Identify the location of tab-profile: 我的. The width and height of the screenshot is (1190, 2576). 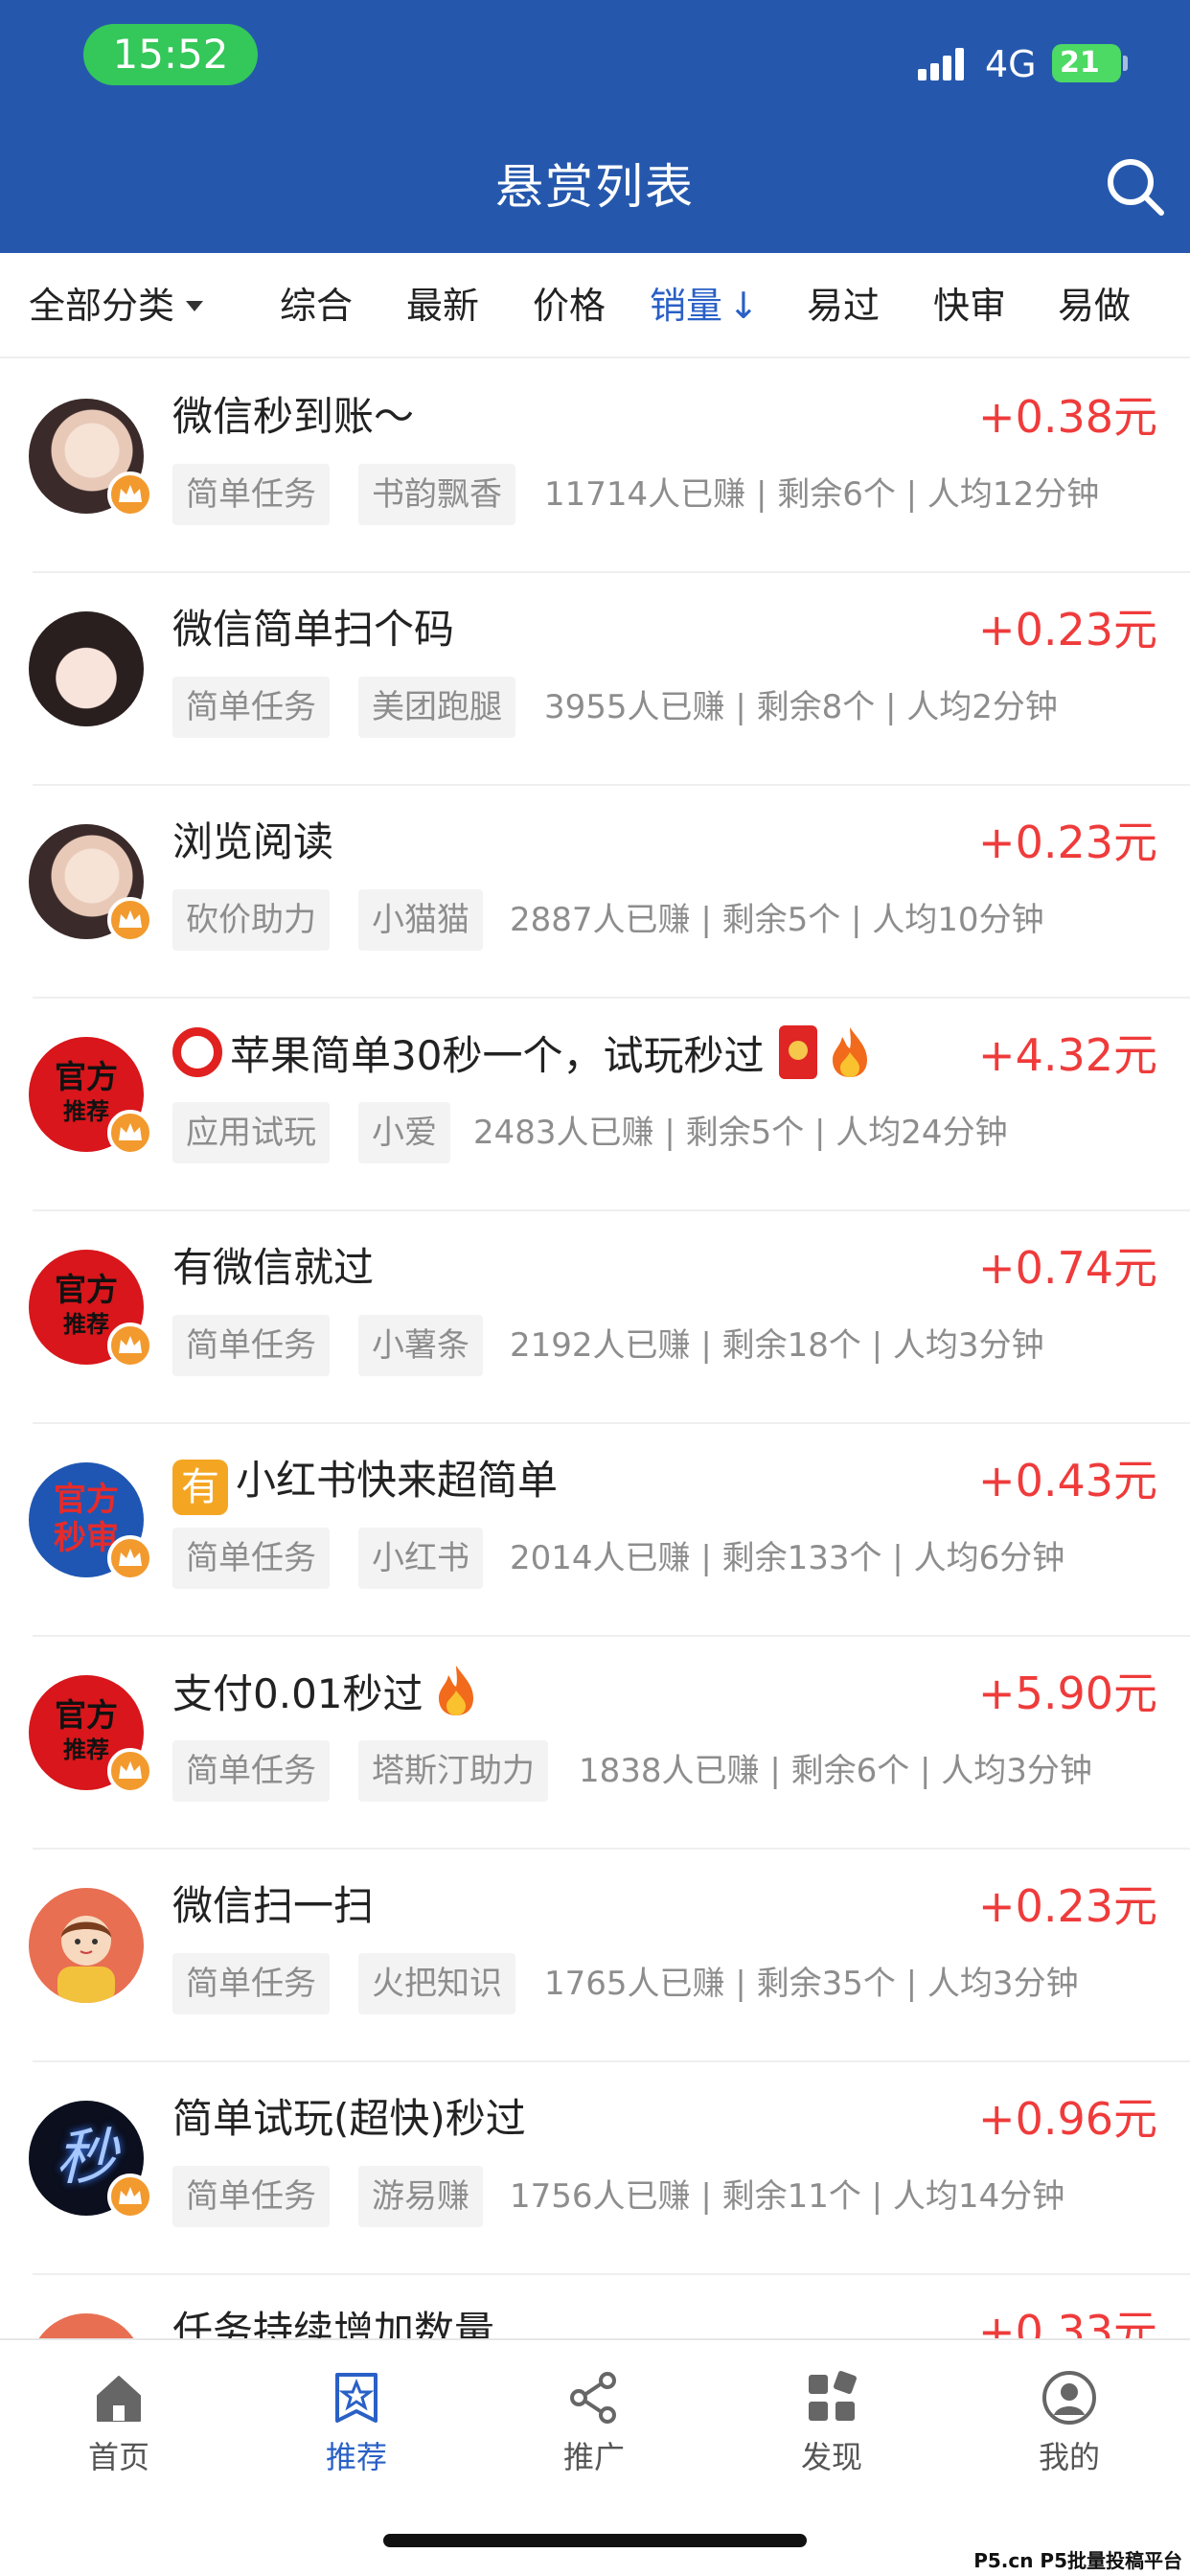
(1069, 2420).